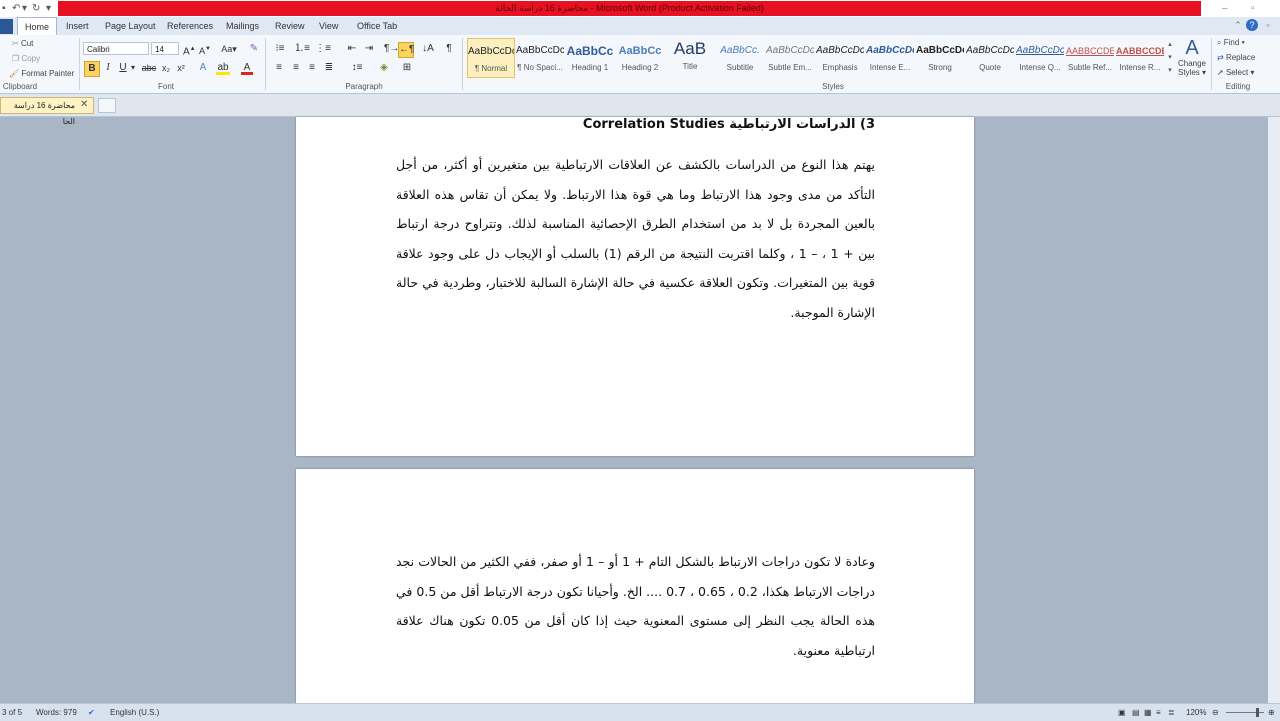 The height and width of the screenshot is (721, 1280). I want to click on borders-icon: ⊞, so click(407, 68).